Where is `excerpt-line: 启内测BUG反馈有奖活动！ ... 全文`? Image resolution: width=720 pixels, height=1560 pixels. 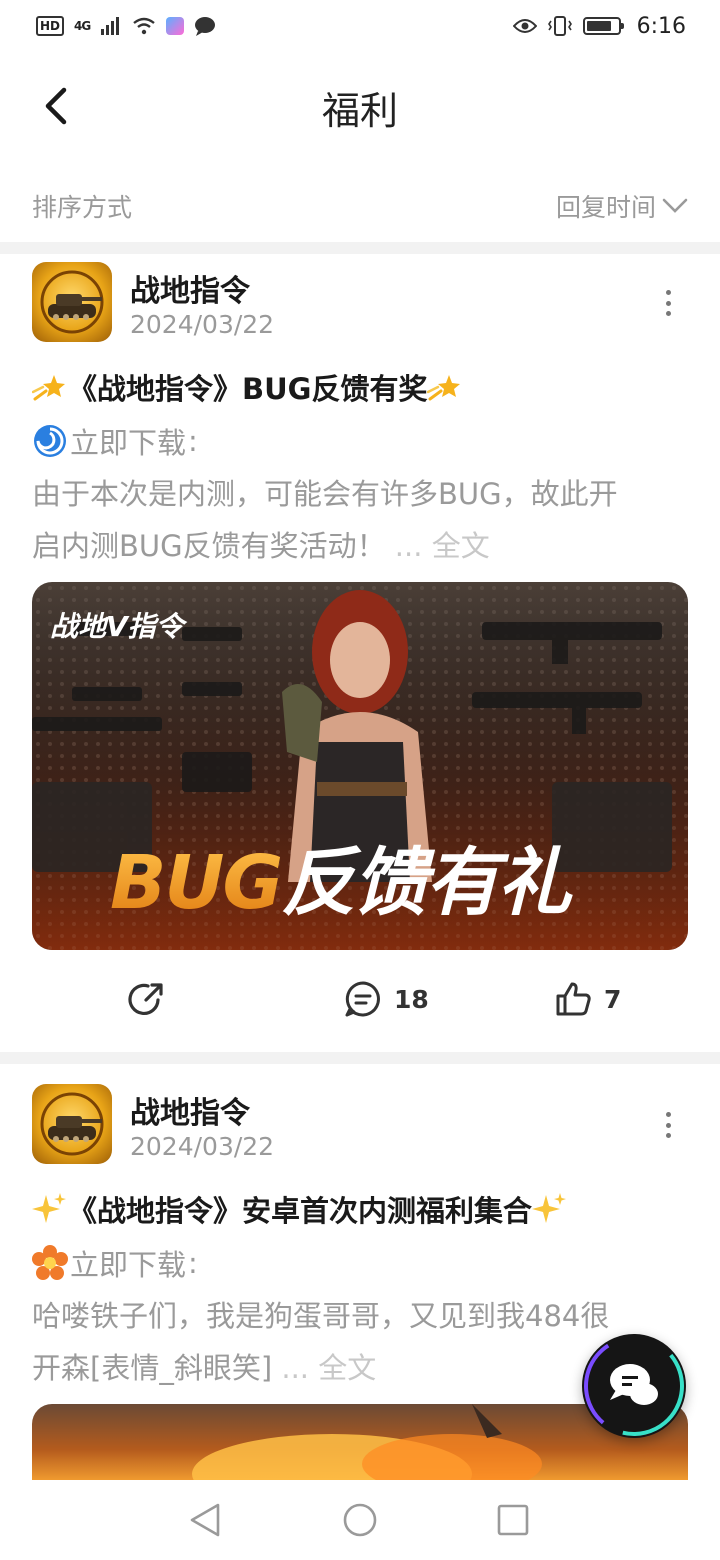
excerpt-line: 启内测BUG反馈有奖活动！ ... 全文 is located at coordinates (362, 546).